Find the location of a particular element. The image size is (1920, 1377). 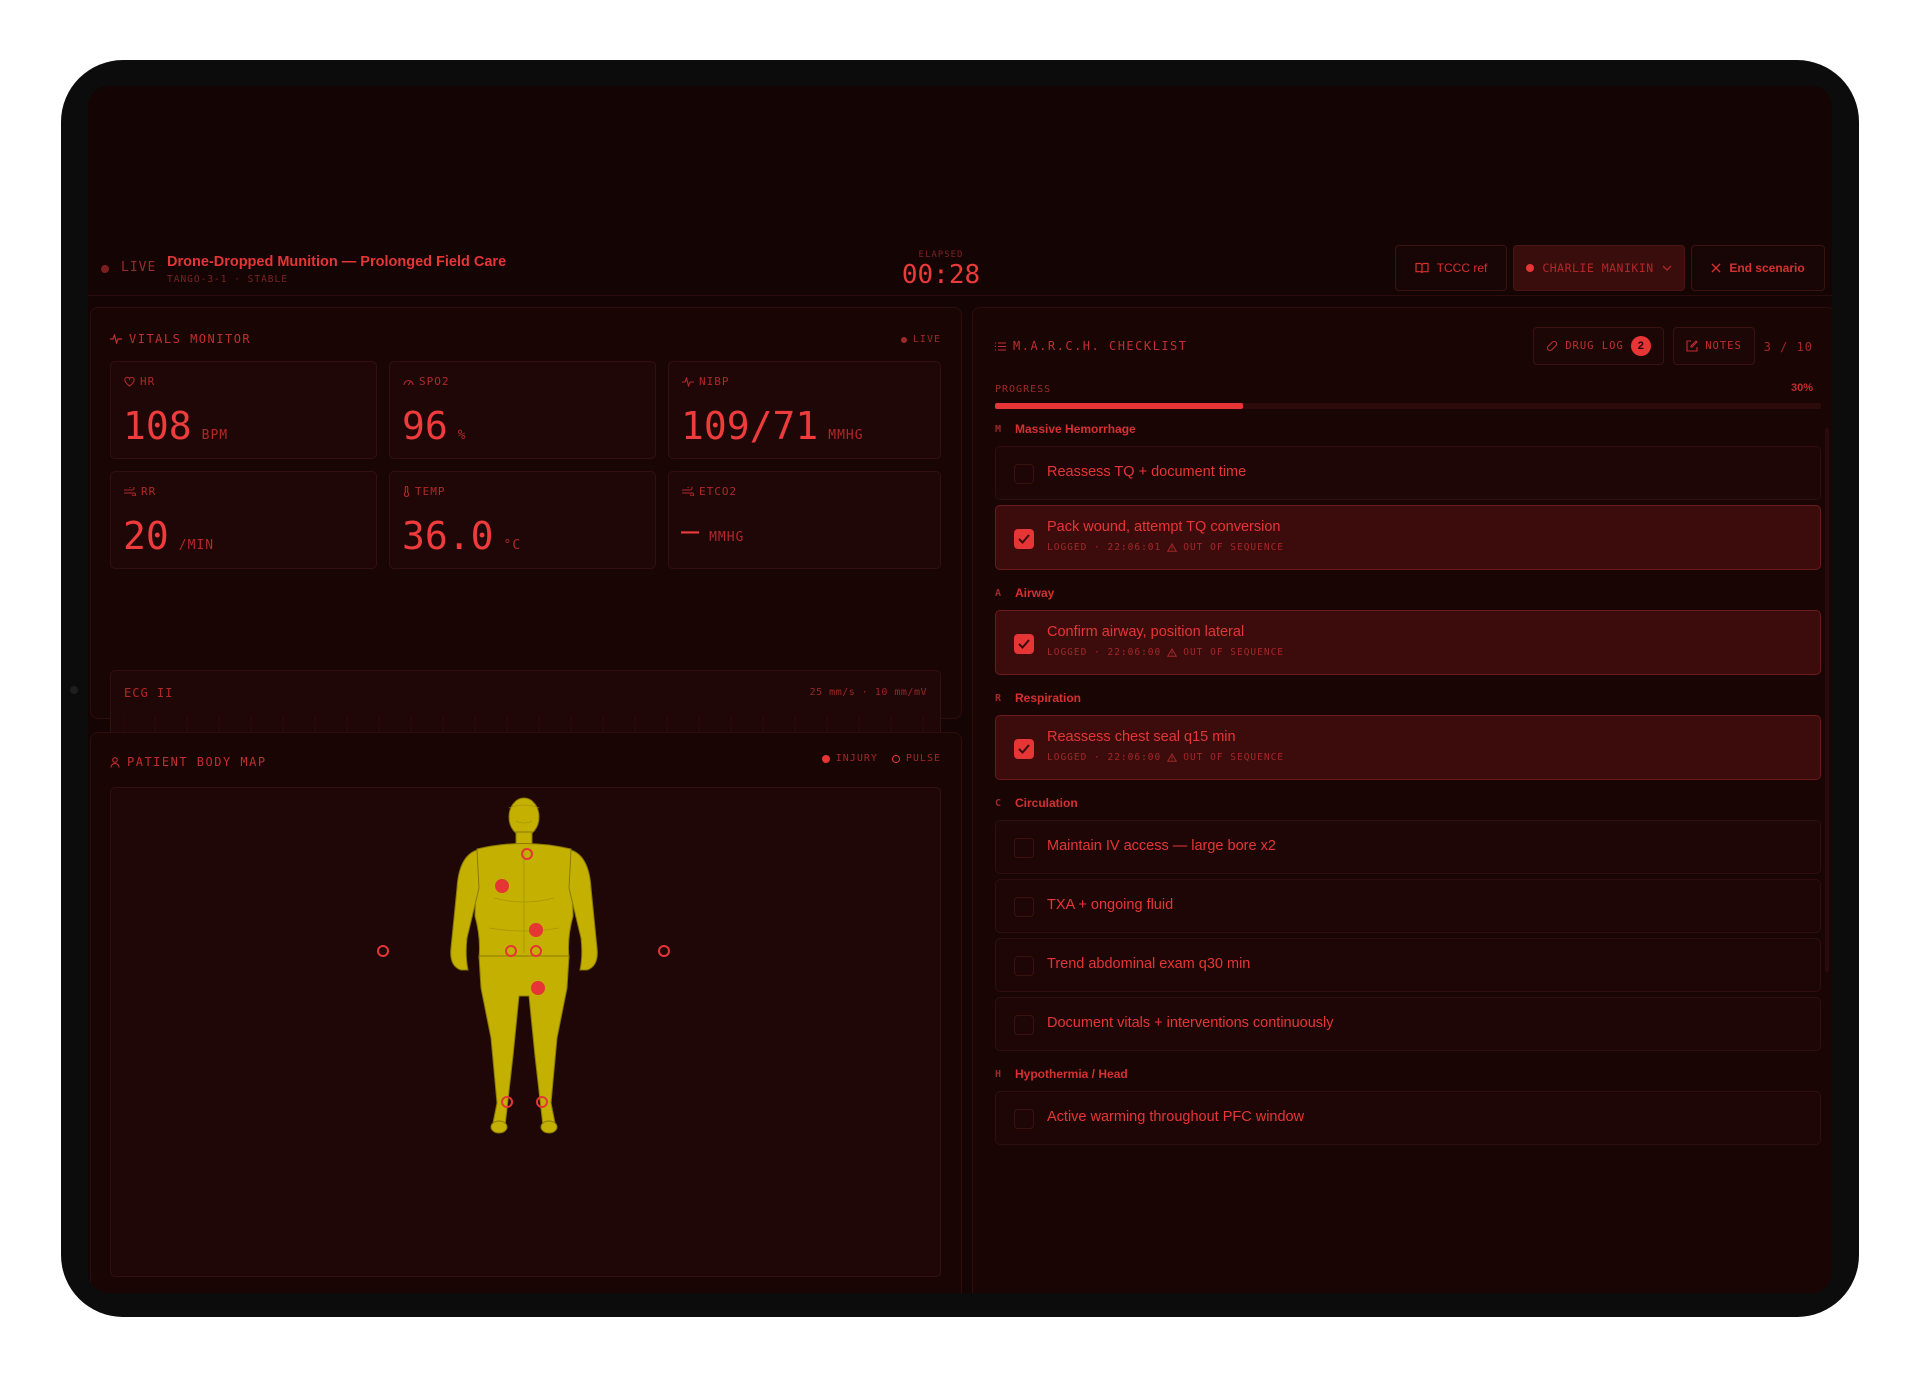

checklist-item-meta: LOGGED · 22:06:01 OUT OF SEQUENCE is located at coordinates (1165, 547).